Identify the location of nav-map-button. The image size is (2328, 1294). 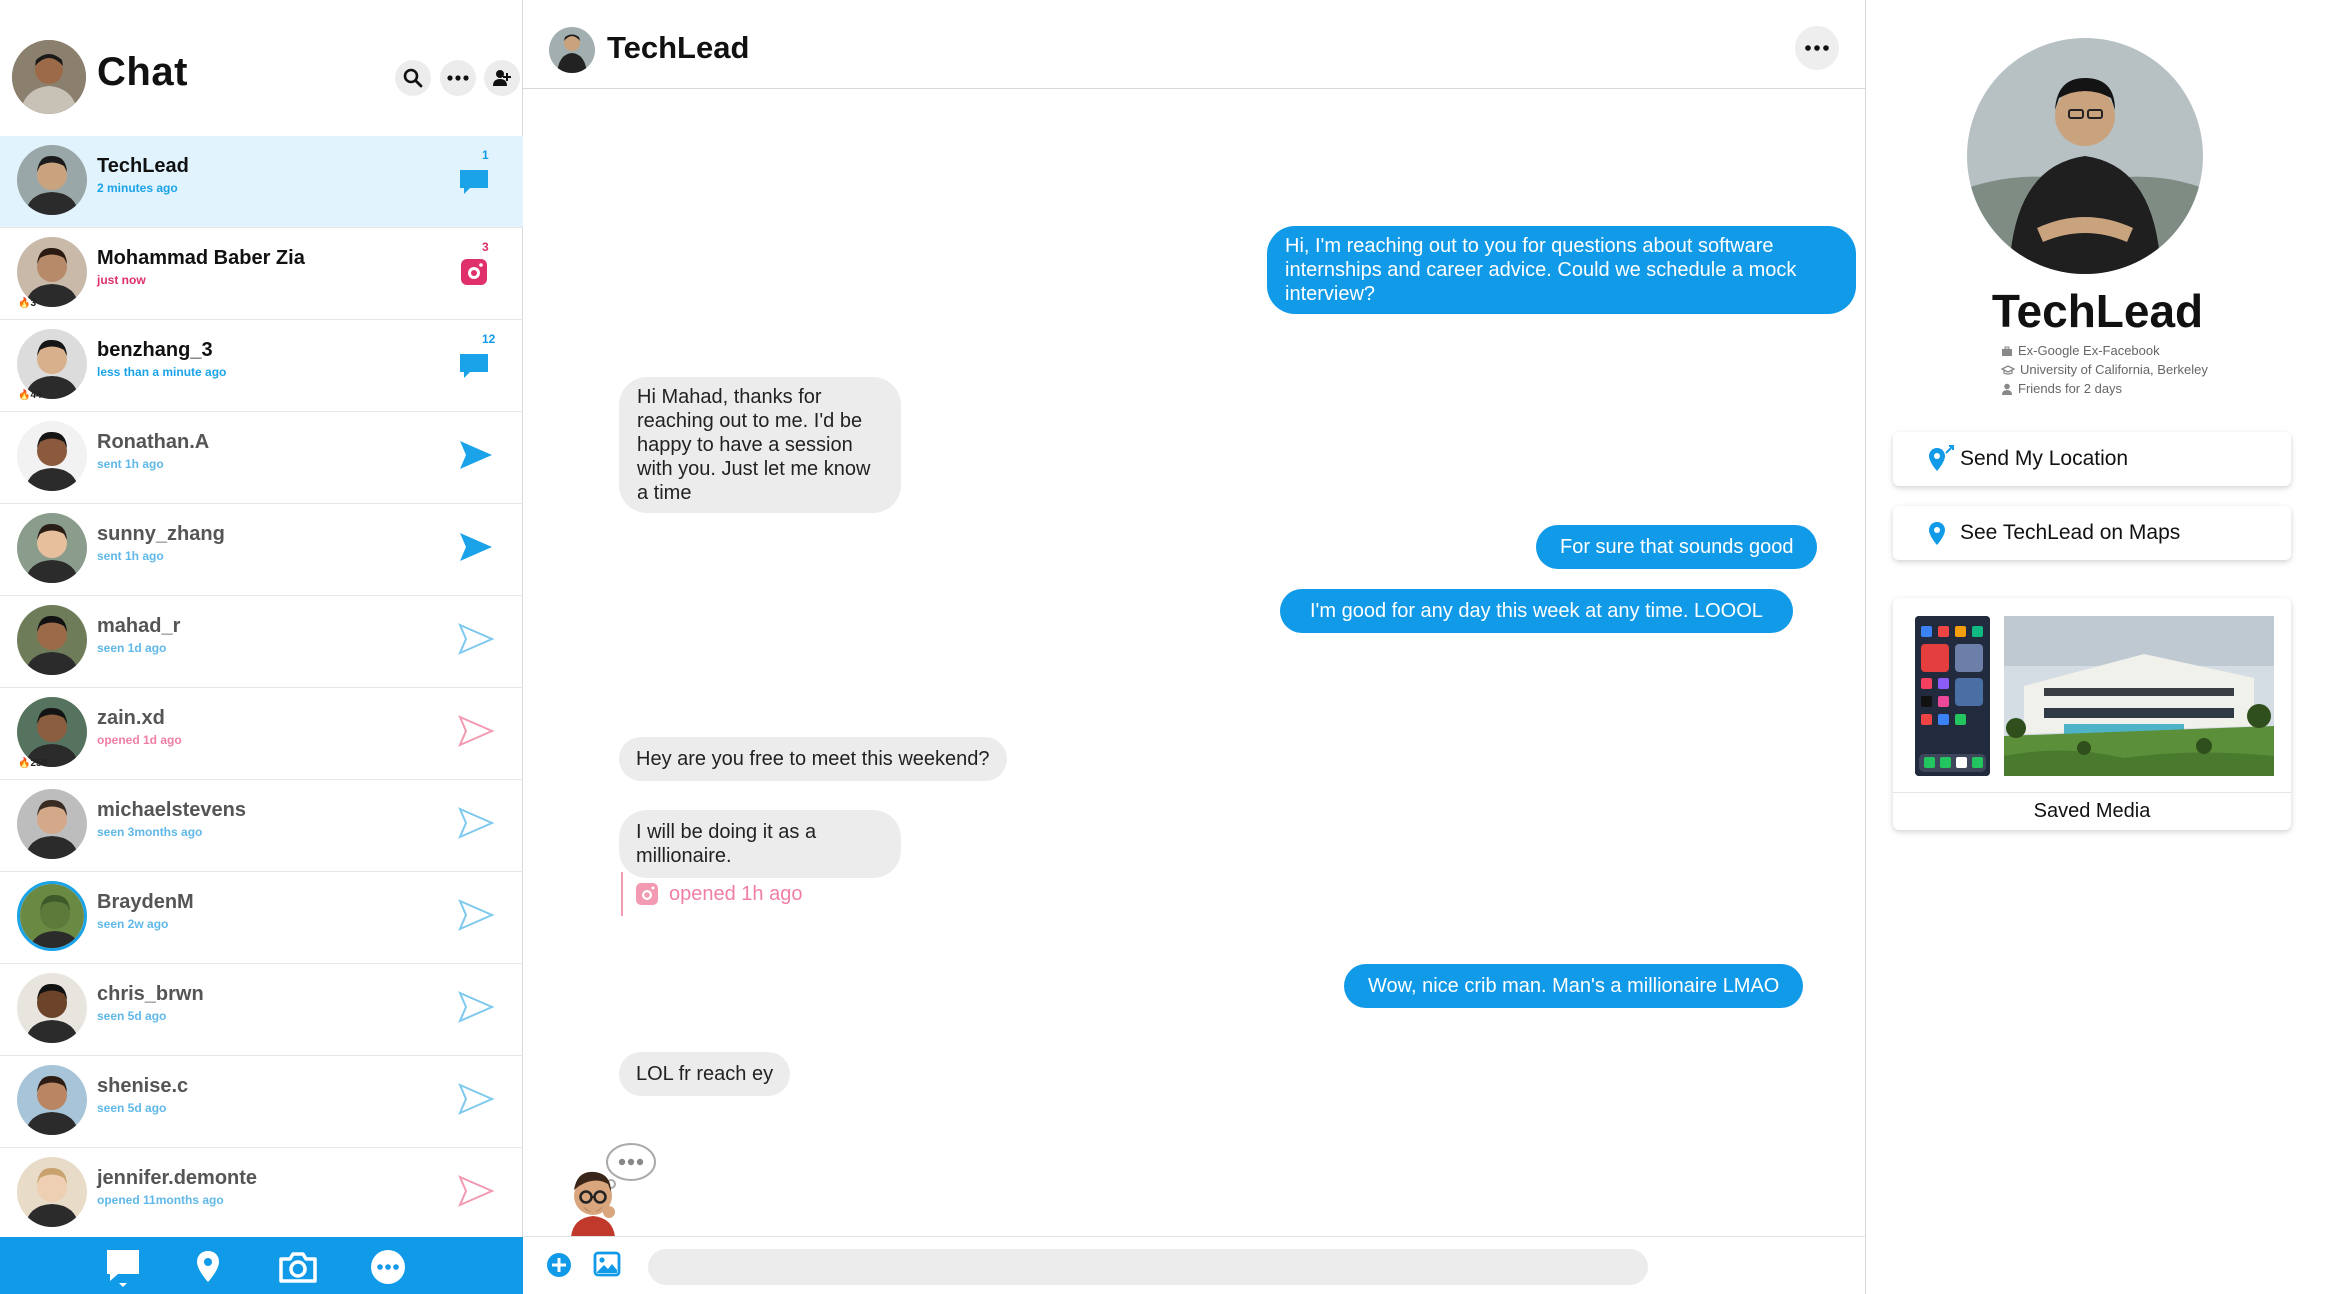
(208, 1267).